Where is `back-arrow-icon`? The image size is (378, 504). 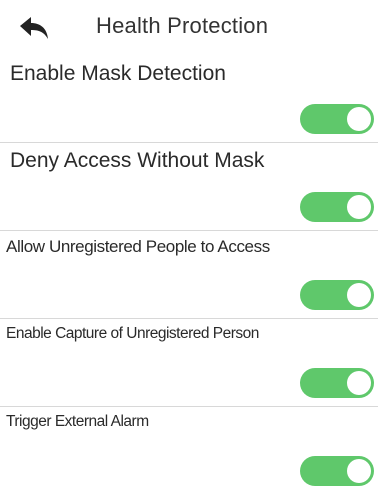
back-arrow-icon is located at coordinates (34, 29).